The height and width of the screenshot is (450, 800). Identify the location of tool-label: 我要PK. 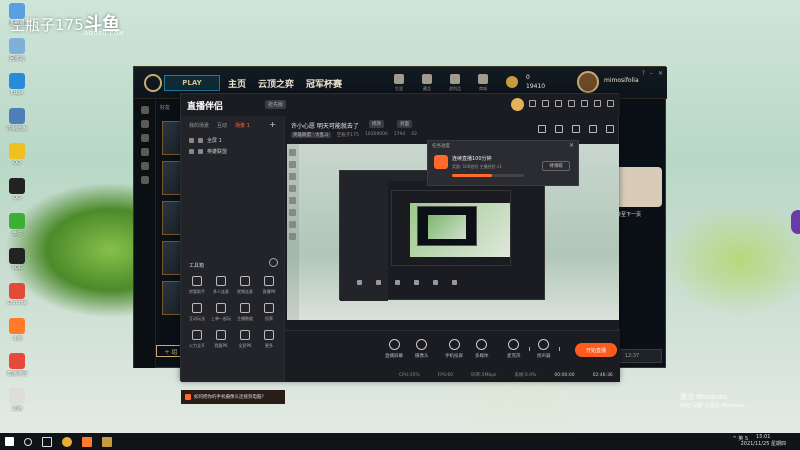
(221, 345).